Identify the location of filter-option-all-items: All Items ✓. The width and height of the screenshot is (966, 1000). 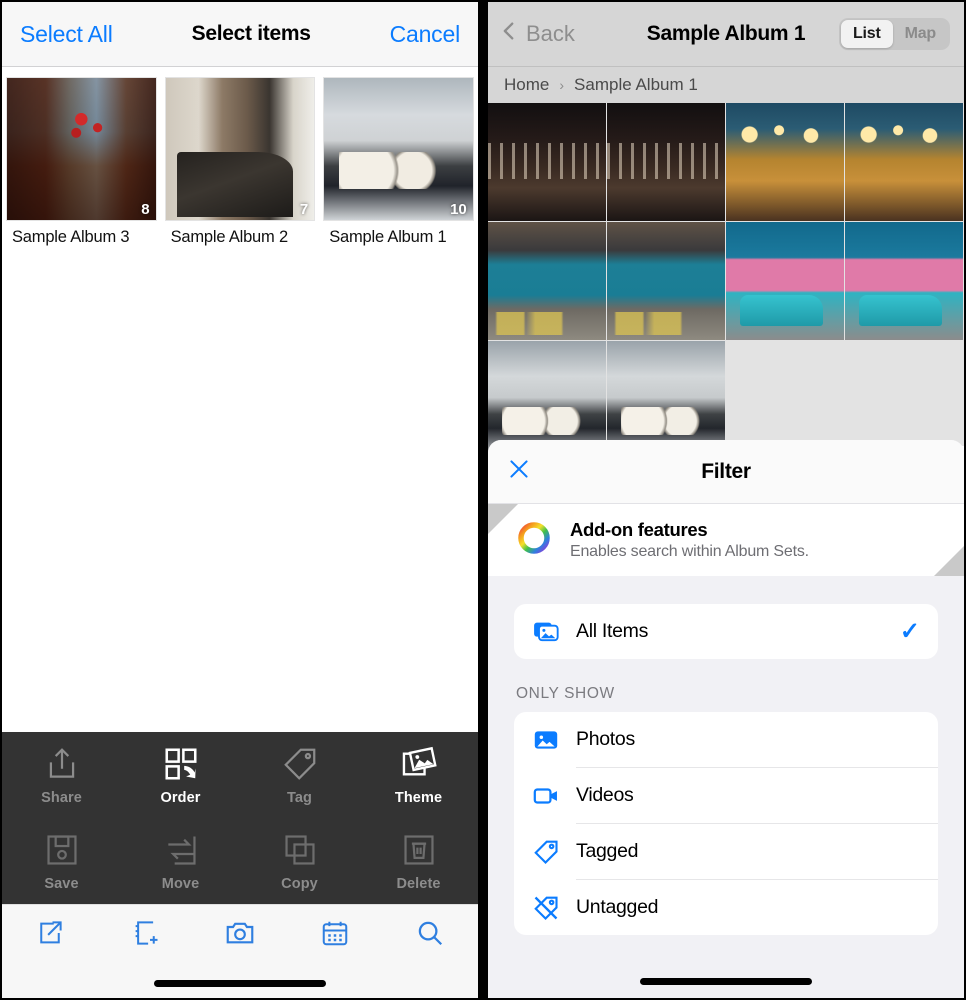
(726, 631).